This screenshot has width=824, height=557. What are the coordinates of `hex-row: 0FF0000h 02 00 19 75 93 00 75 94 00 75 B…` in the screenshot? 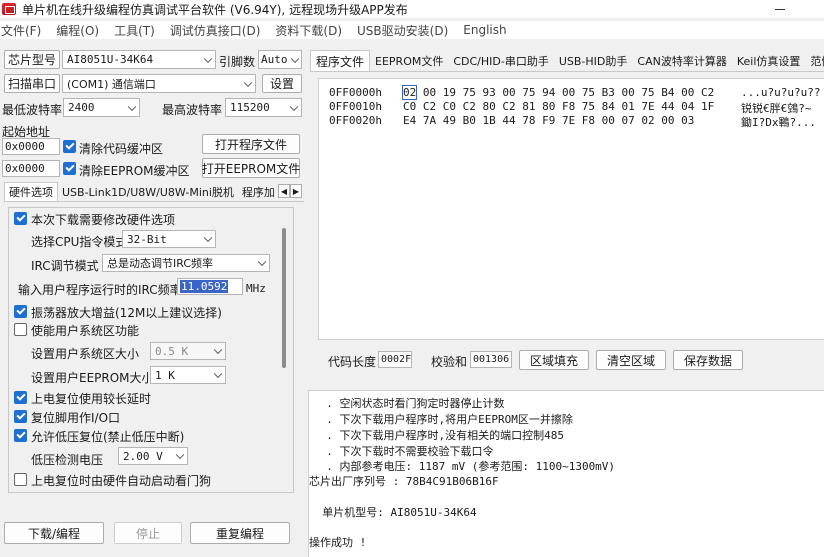 It's located at (574, 92).